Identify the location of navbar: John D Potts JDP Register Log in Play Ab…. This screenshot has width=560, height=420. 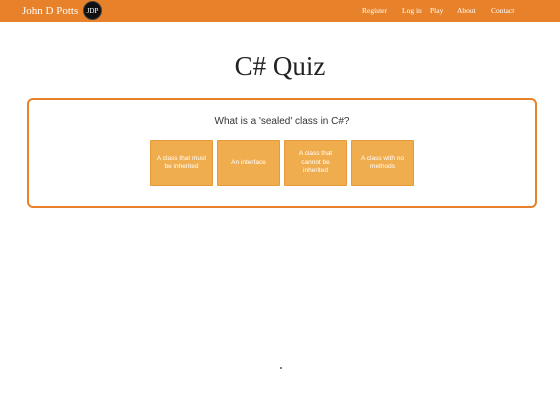
(280, 11).